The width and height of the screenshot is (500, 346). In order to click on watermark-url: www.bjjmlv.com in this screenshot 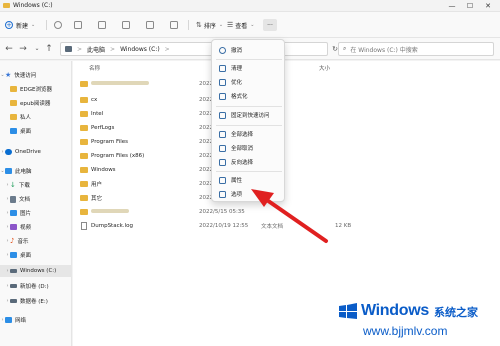, I will do `click(405, 331)`.